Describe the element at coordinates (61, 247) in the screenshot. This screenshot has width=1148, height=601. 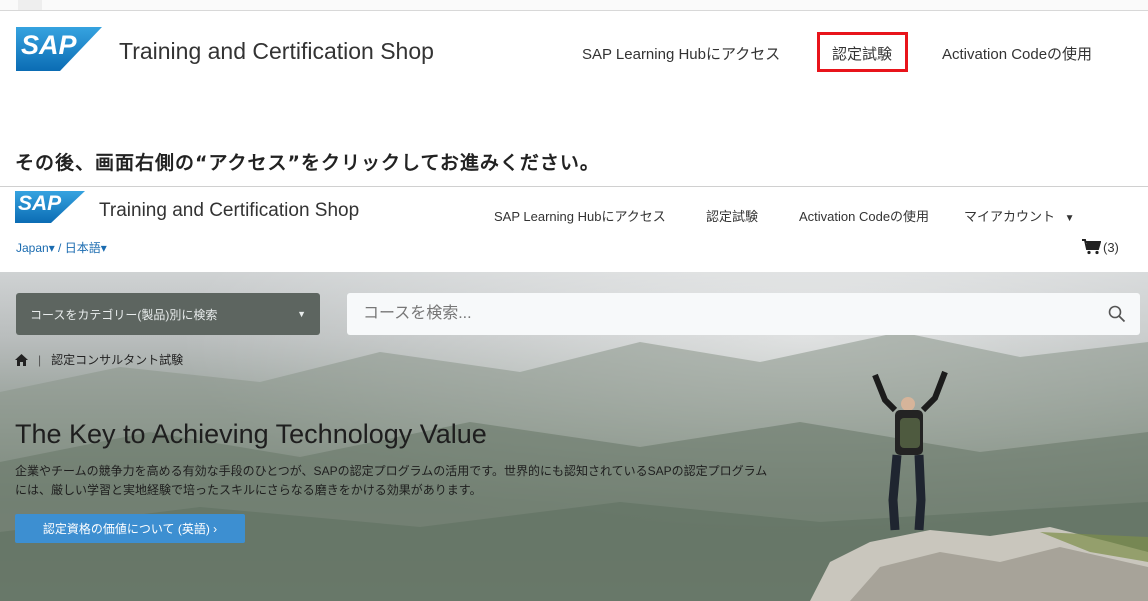
I see `locale-selector: Japan▾ / 日本語▾` at that location.